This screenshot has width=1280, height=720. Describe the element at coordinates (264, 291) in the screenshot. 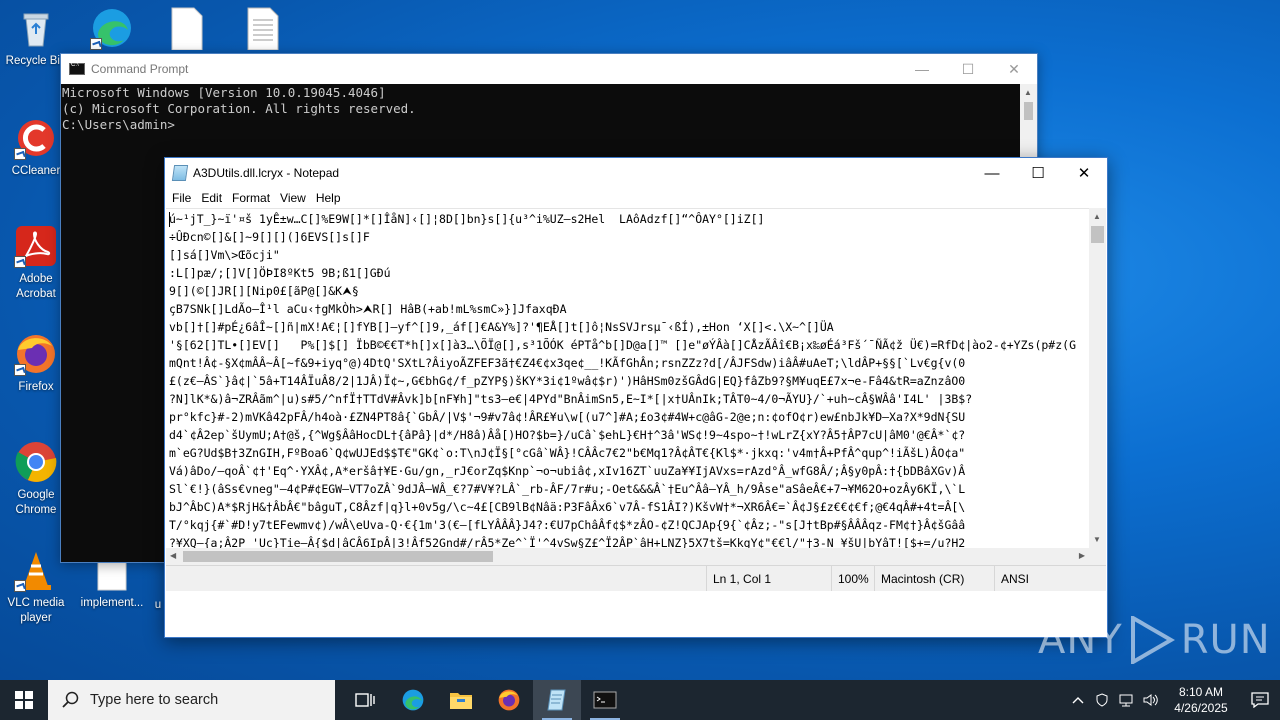

I see `editor-line: 9[](©[]JR[][Nip0£[ãP@[]&K⮝§` at that location.